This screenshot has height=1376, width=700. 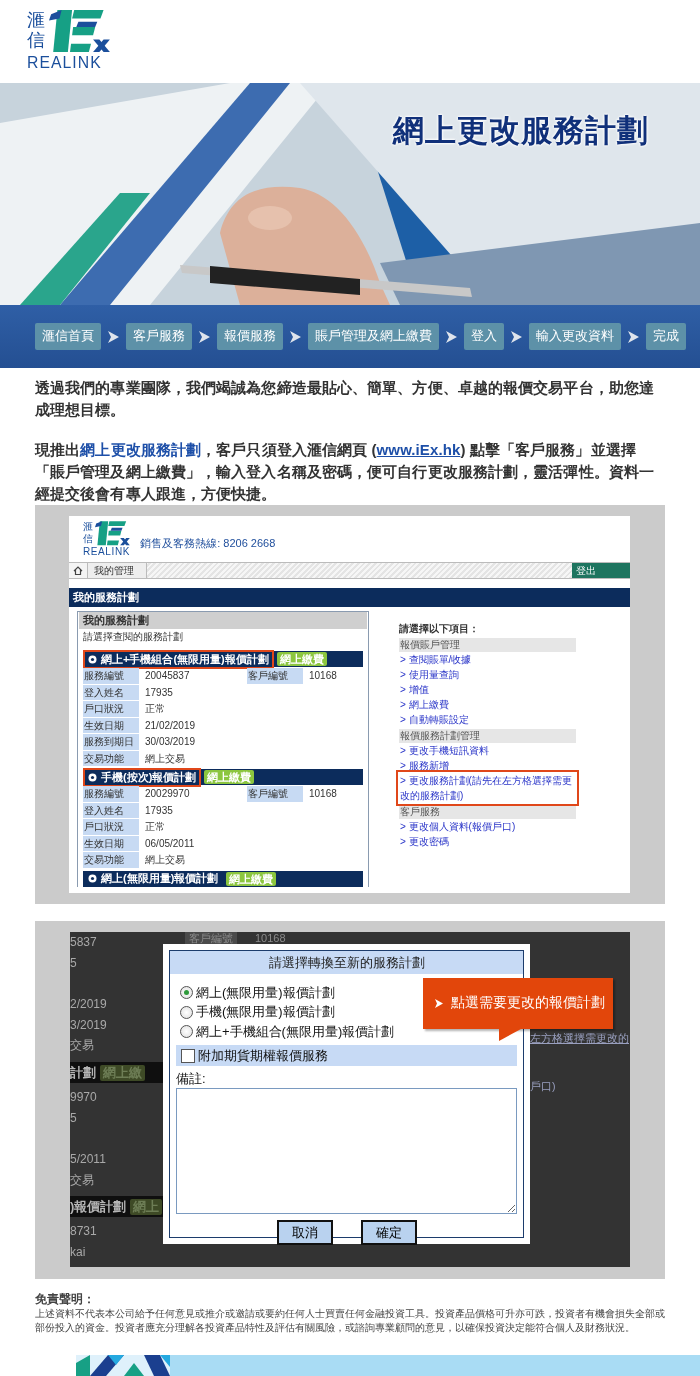 I want to click on dimmed-text: 5837, so click(x=83, y=941).